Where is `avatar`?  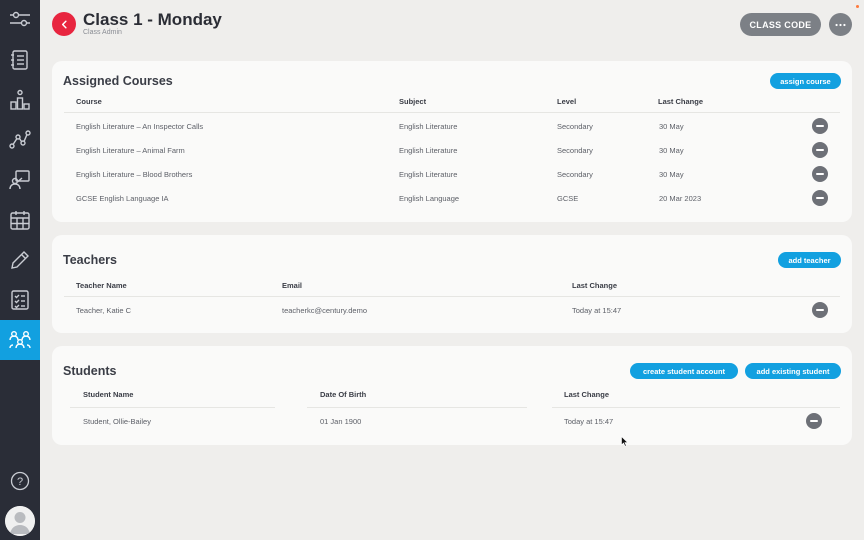 avatar is located at coordinates (20, 521).